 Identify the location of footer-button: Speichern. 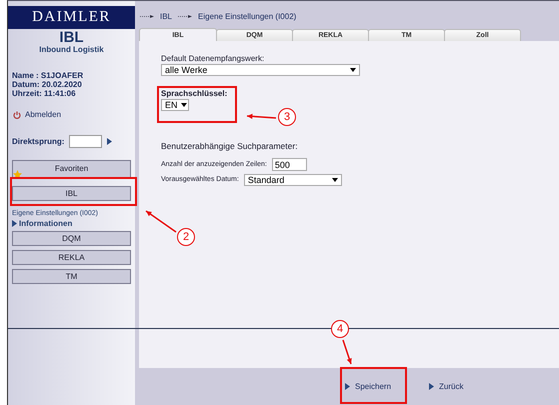
(368, 386).